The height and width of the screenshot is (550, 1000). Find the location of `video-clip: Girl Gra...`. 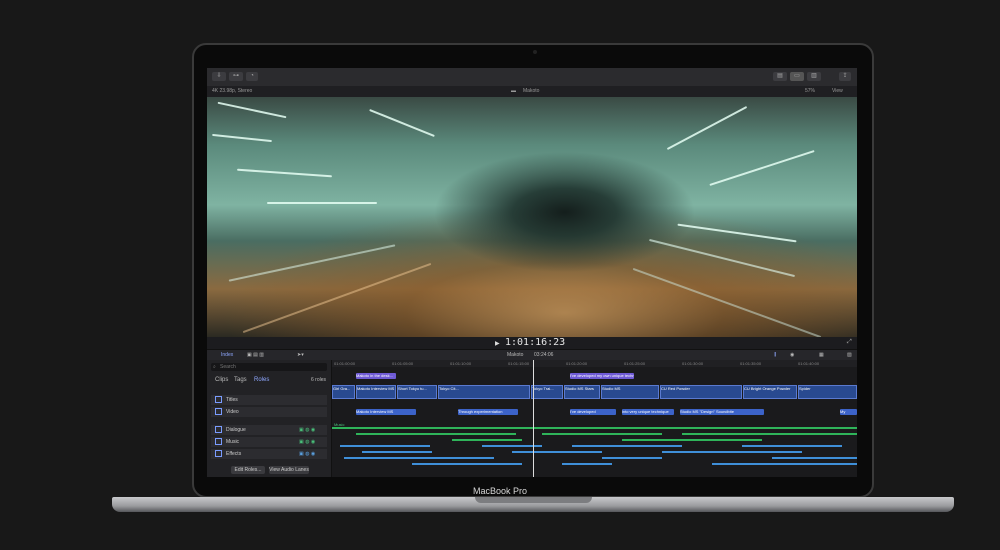

video-clip: Girl Gra... is located at coordinates (343, 392).